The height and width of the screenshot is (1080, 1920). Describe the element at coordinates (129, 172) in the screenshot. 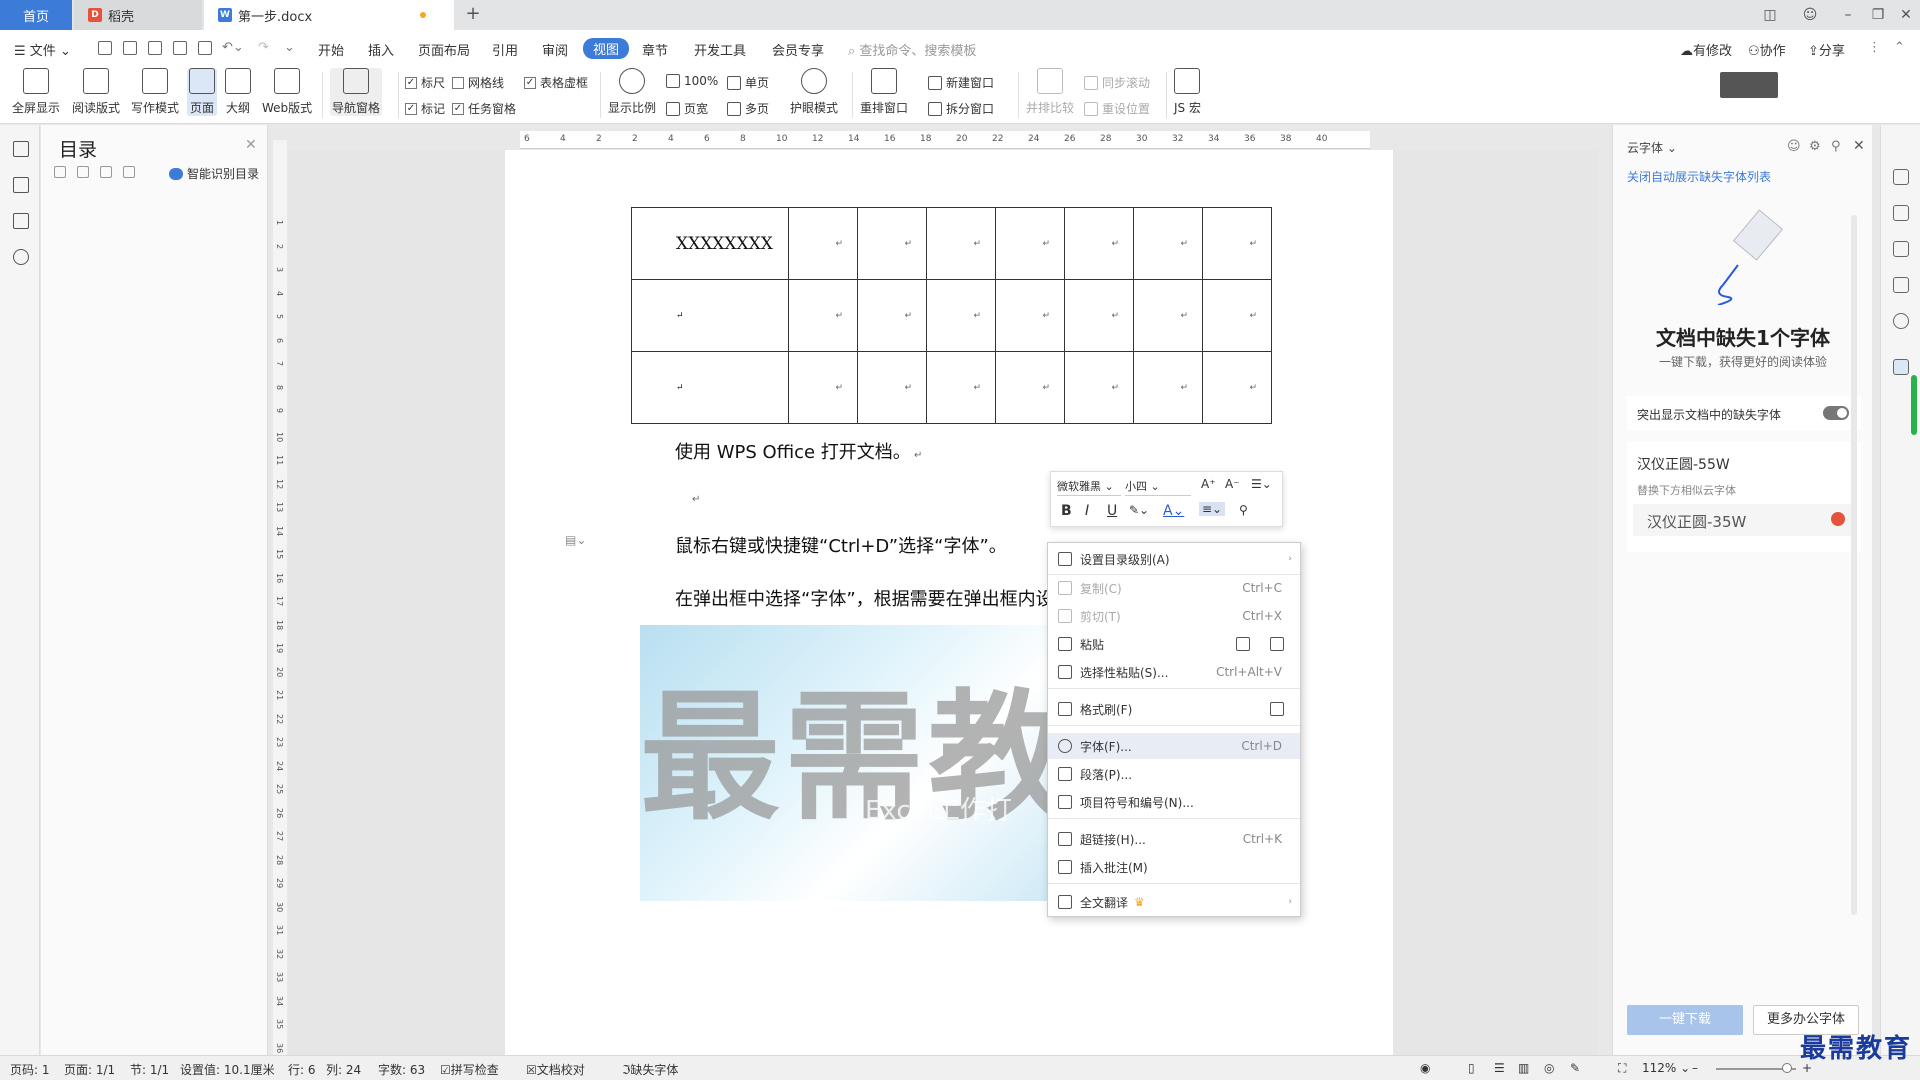

I see `remove-level-icon` at that location.